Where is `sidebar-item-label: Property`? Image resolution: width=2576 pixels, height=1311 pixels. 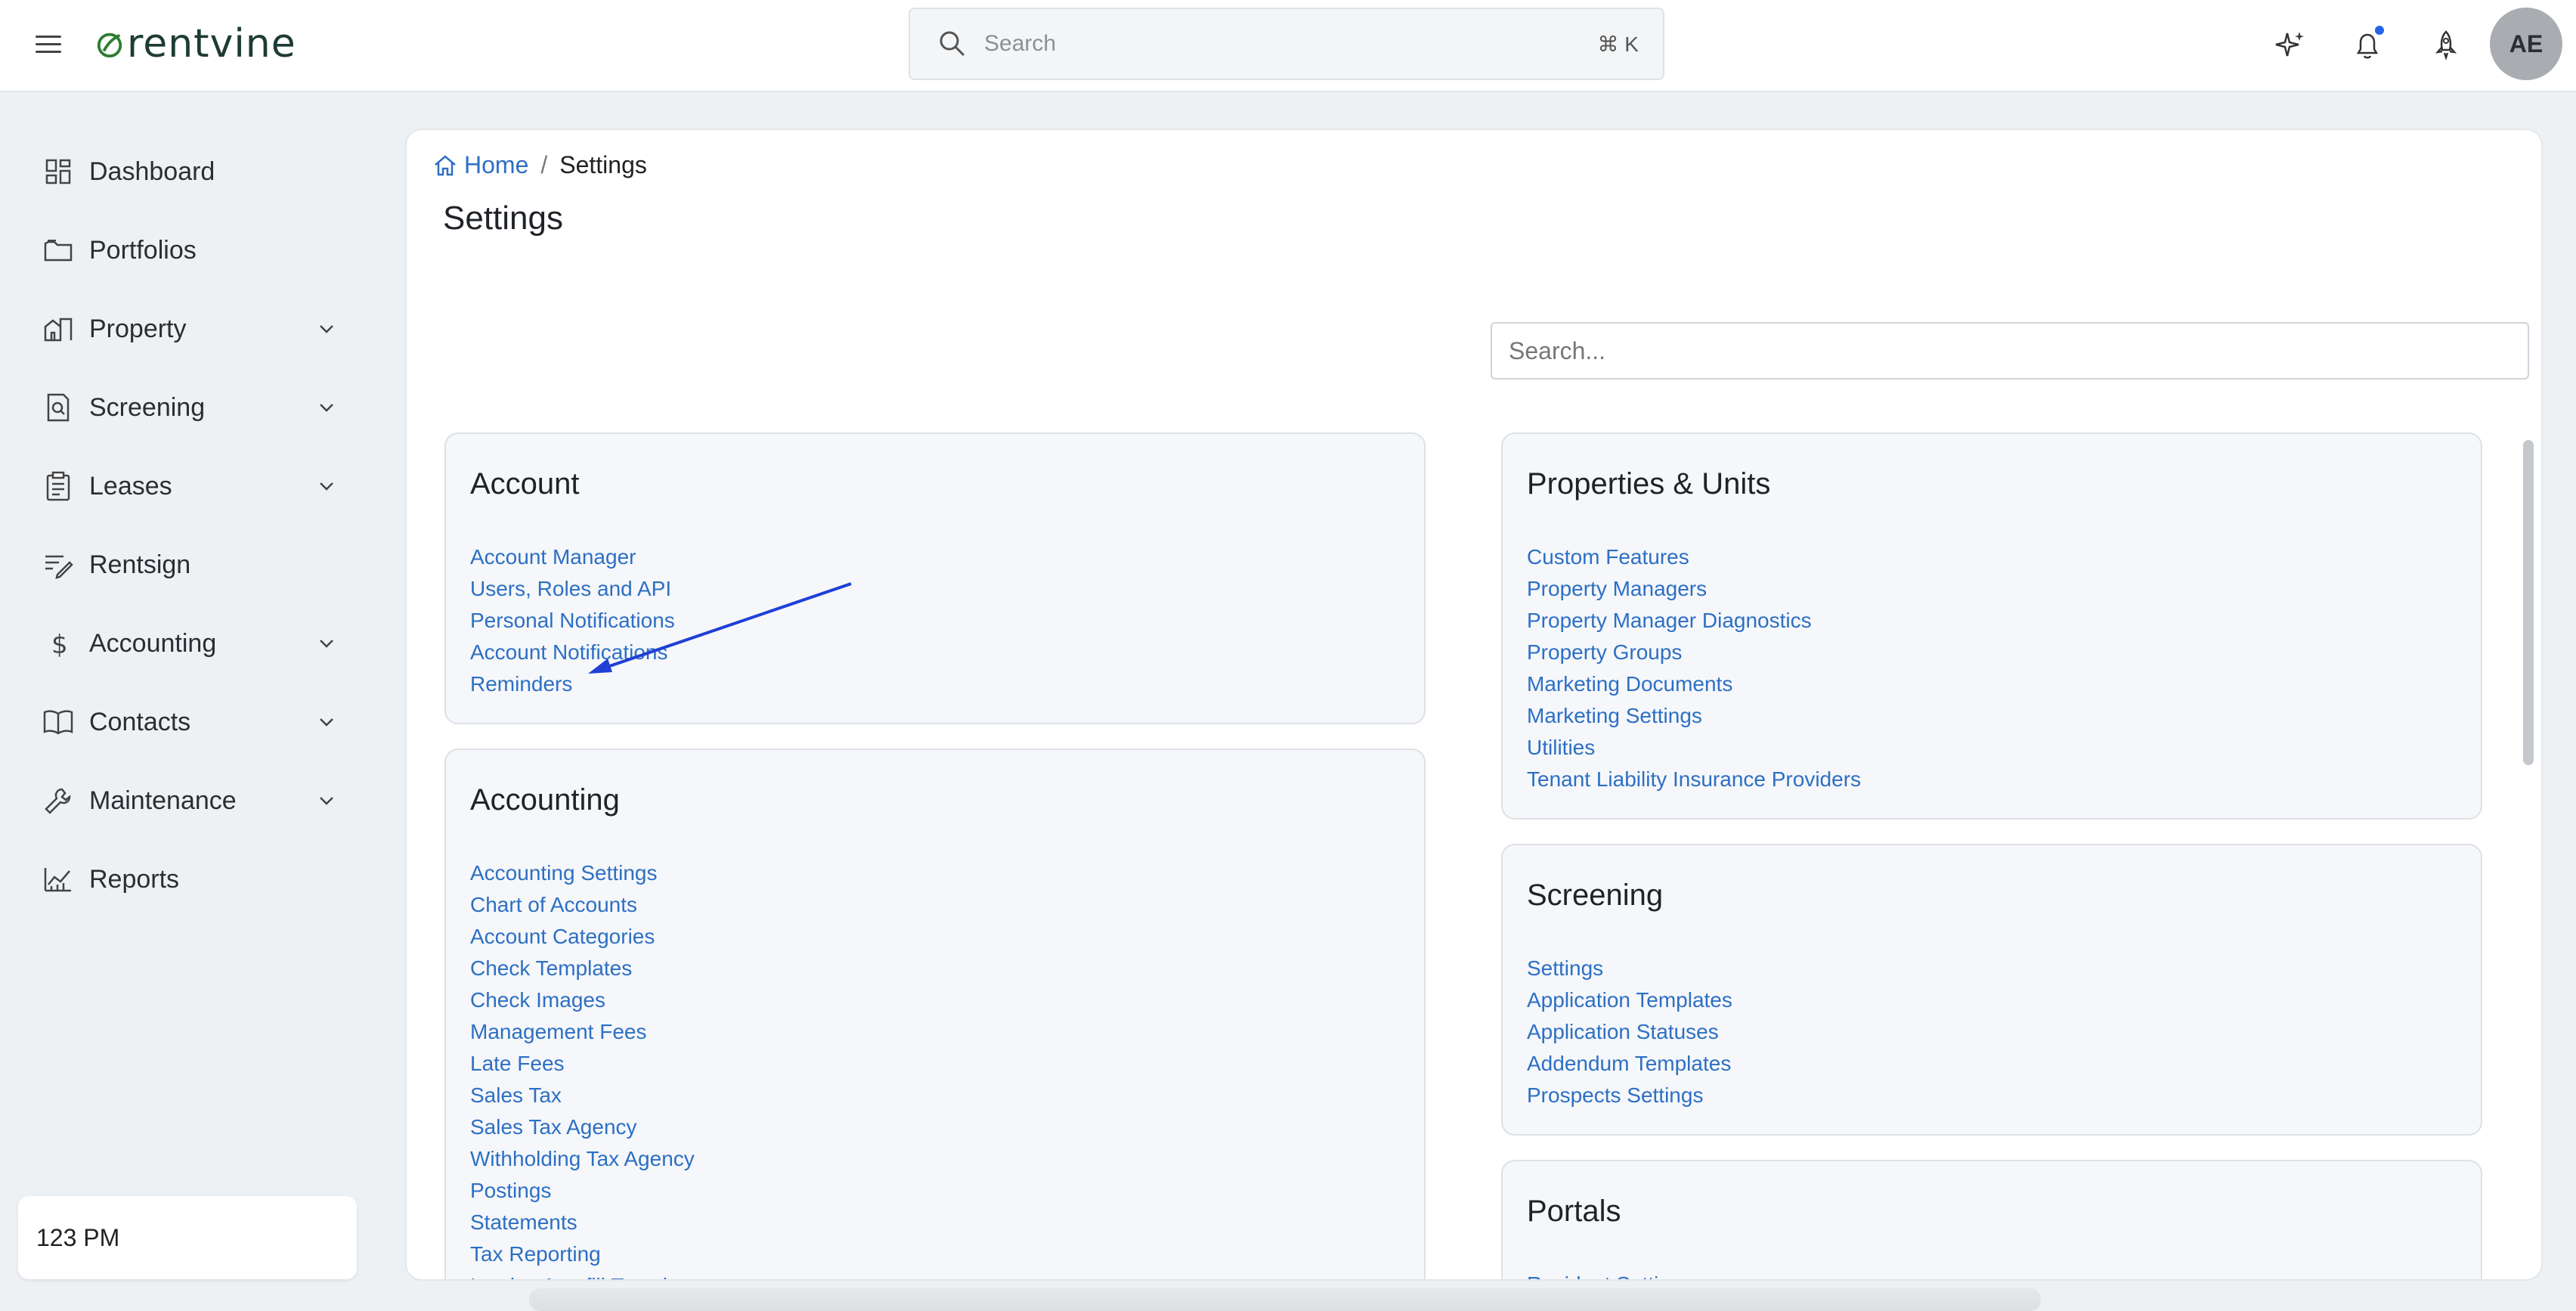
sidebar-item-label: Property is located at coordinates (138, 328).